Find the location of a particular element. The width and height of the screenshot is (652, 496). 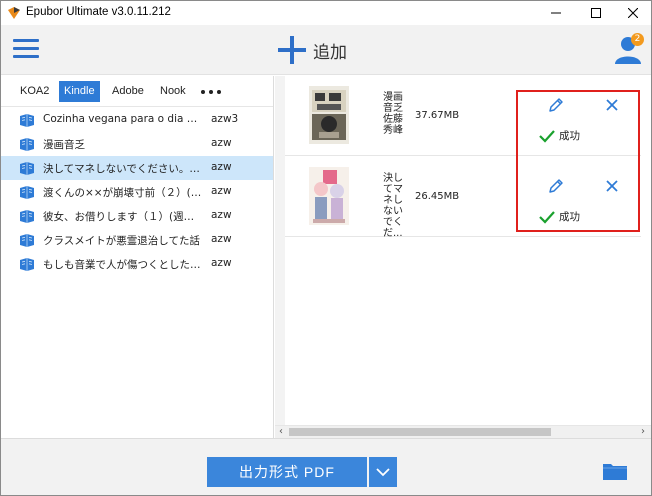

close-window-button is located at coordinates (632, 13).